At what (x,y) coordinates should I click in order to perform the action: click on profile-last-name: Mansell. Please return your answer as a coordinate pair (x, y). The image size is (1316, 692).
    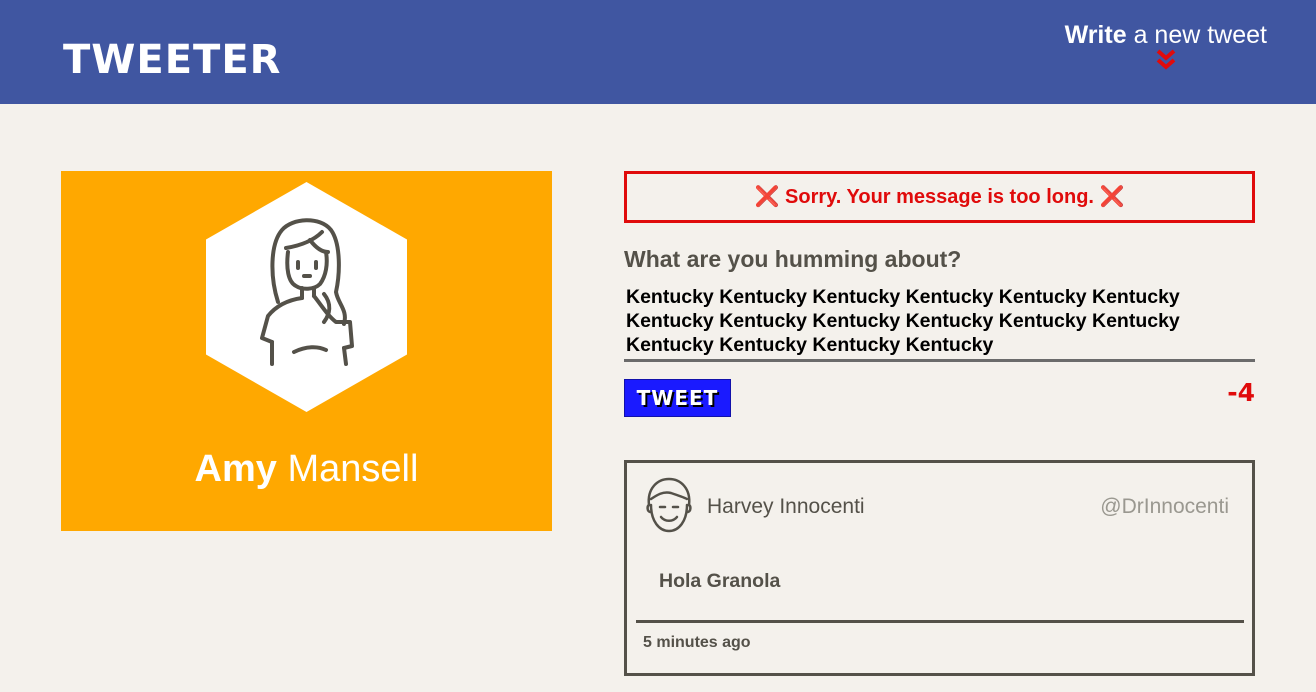
    Looking at the image, I should click on (353, 469).